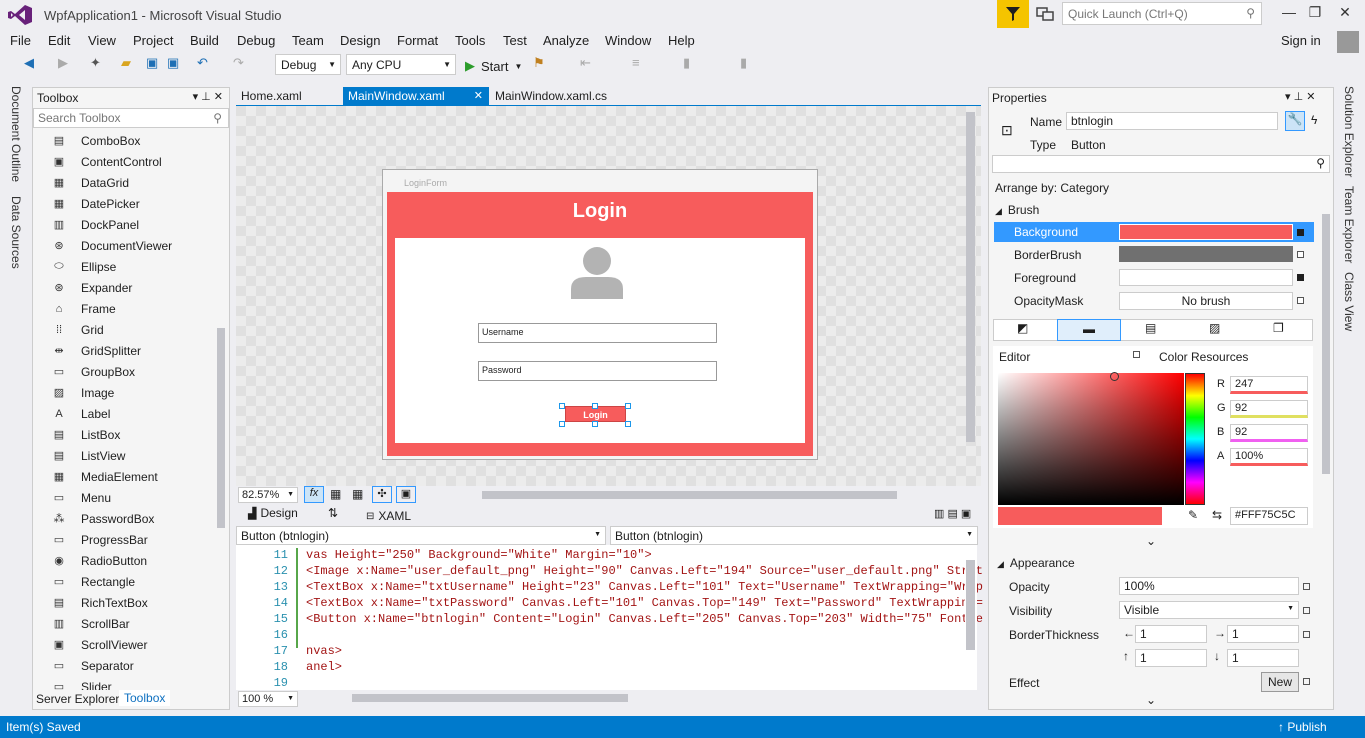 The height and width of the screenshot is (738, 1365). Describe the element at coordinates (268, 699) in the screenshot. I see `editor-zoom-select: 100 % ▼` at that location.